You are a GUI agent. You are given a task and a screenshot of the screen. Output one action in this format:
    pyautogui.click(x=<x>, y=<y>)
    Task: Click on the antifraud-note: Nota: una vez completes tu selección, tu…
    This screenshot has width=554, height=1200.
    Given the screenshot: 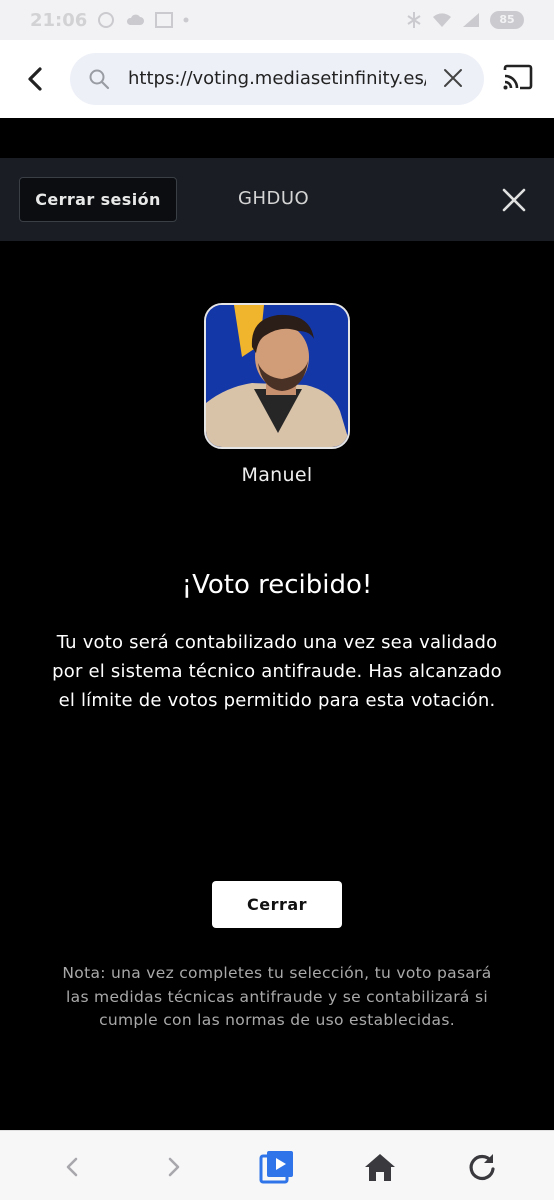 What is the action you would take?
    pyautogui.click(x=277, y=996)
    